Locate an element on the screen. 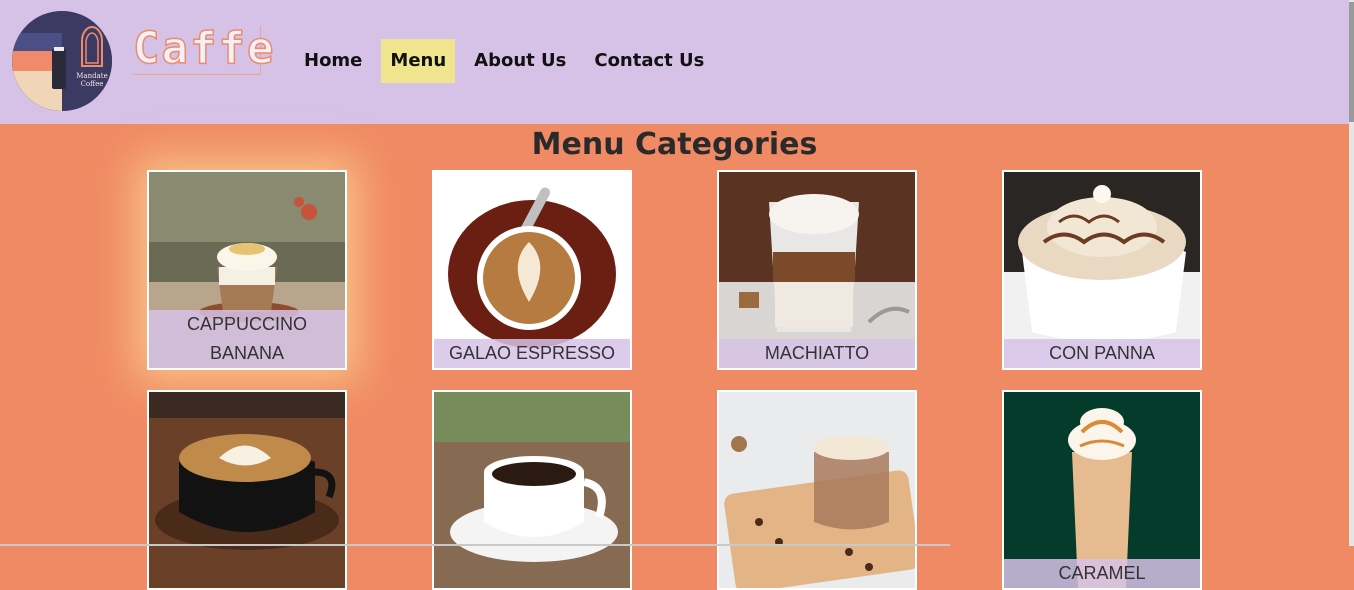  logo-image: Mandate Coffee is located at coordinates (62, 61).